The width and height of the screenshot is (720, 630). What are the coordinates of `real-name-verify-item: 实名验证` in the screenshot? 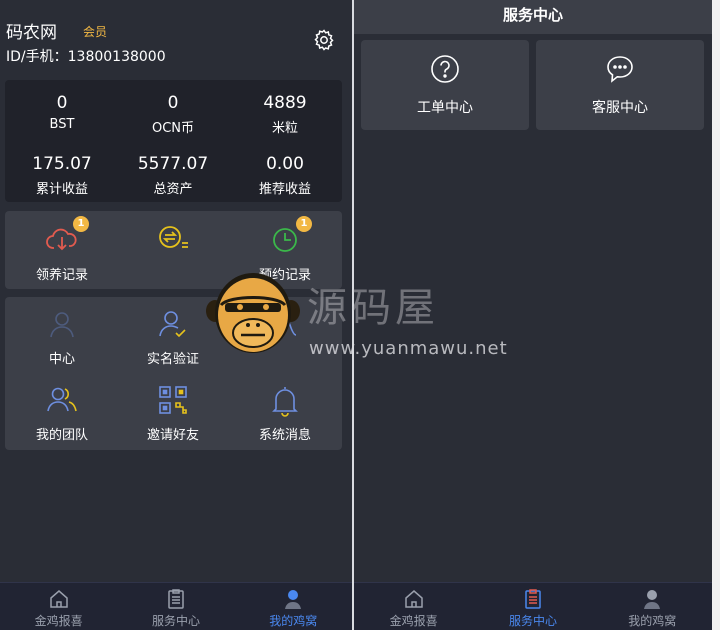 It's located at (173, 337).